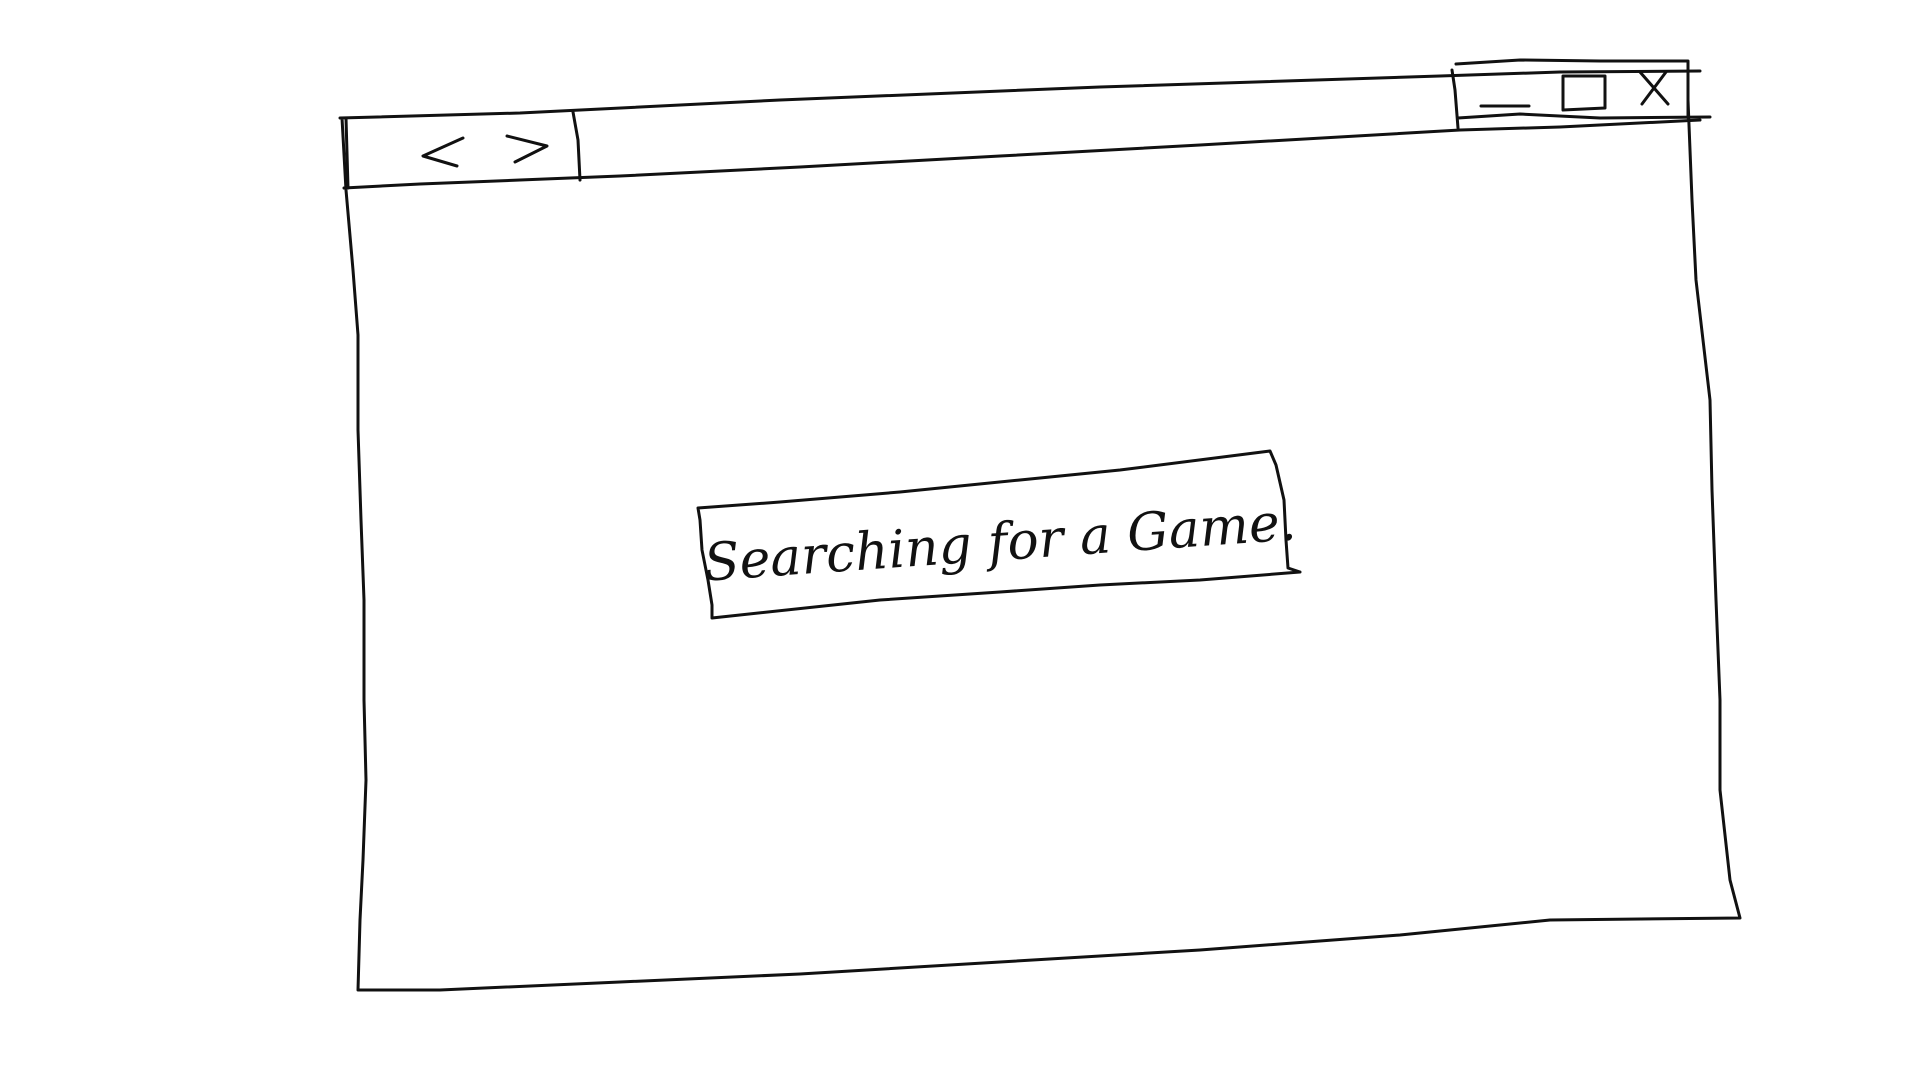  Describe the element at coordinates (527, 149) in the screenshot. I see `chevron-right-icon` at that location.